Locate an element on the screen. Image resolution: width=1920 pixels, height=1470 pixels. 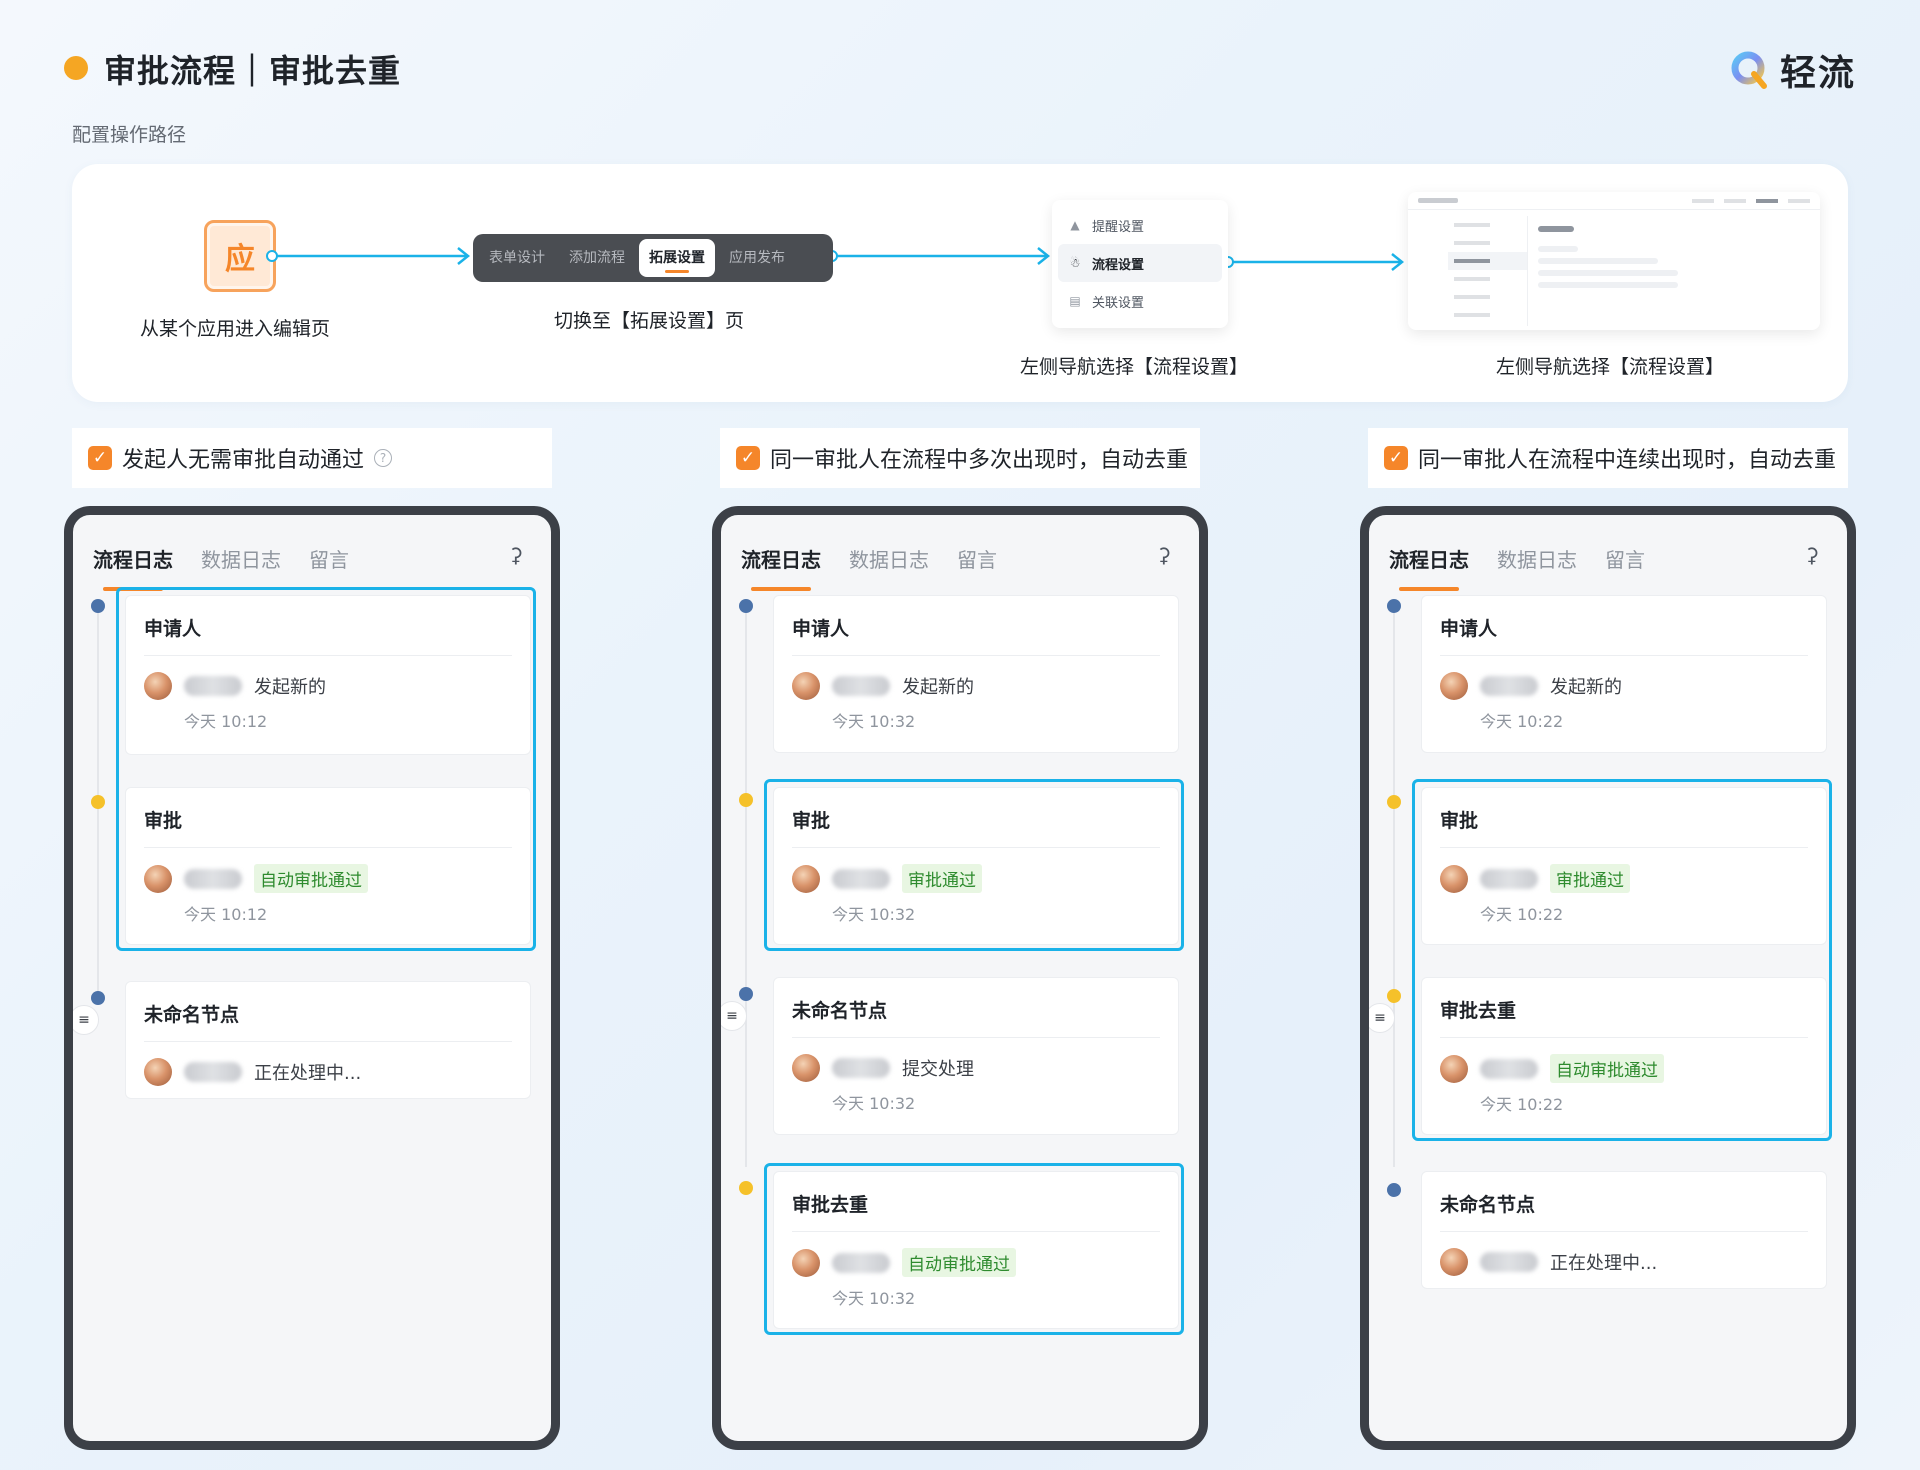
log-node: 审批 自动审批通过 今天 10:12 is located at coordinates (328, 866).